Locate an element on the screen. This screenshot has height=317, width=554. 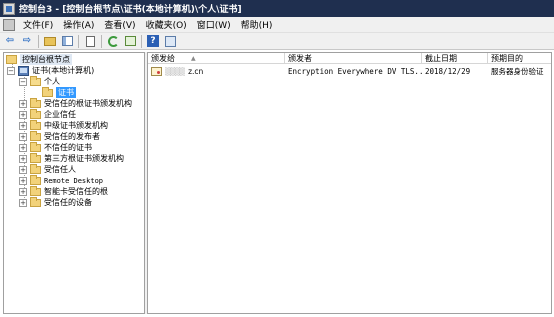
tree-label-root: 控制台根节点 is located at coordinates (46, 59).